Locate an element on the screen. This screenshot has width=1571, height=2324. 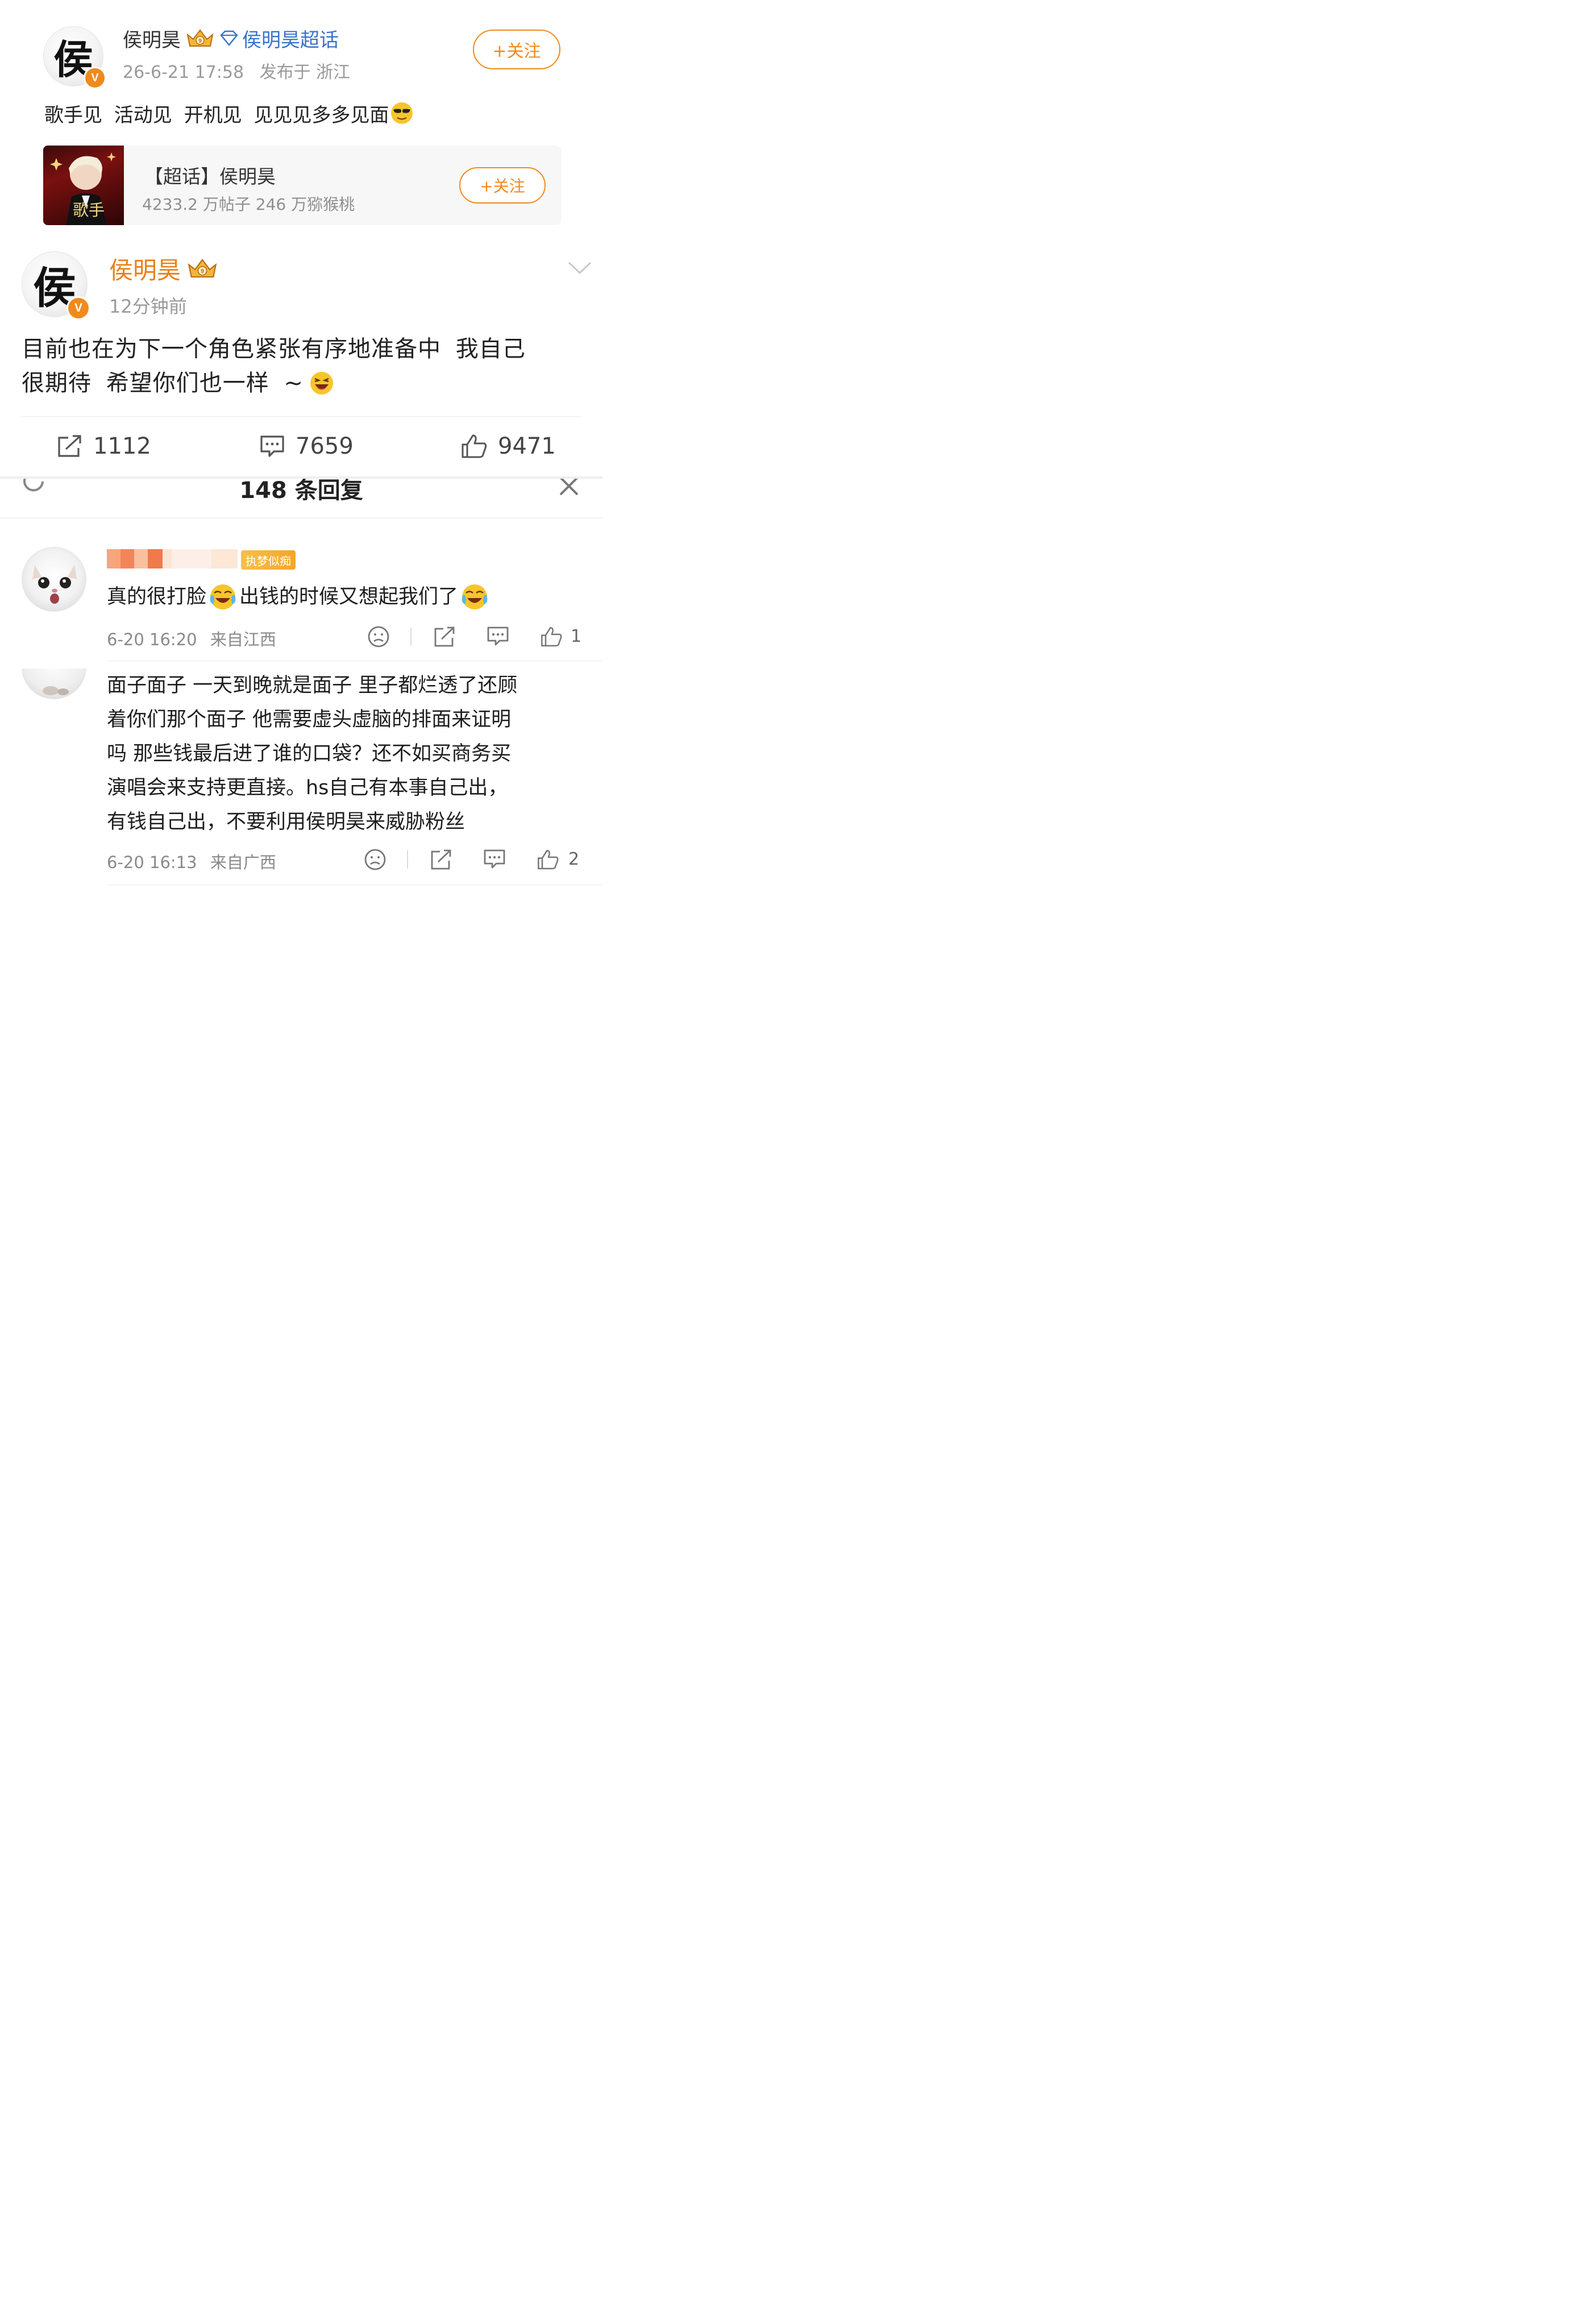
comment2-like-count: 2 is located at coordinates (574, 859).